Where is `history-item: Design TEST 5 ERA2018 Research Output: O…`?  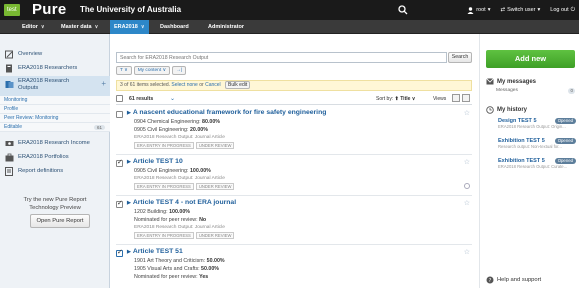 history-item: Design TEST 5 ERA2018 Research Output: O… is located at coordinates (537, 123).